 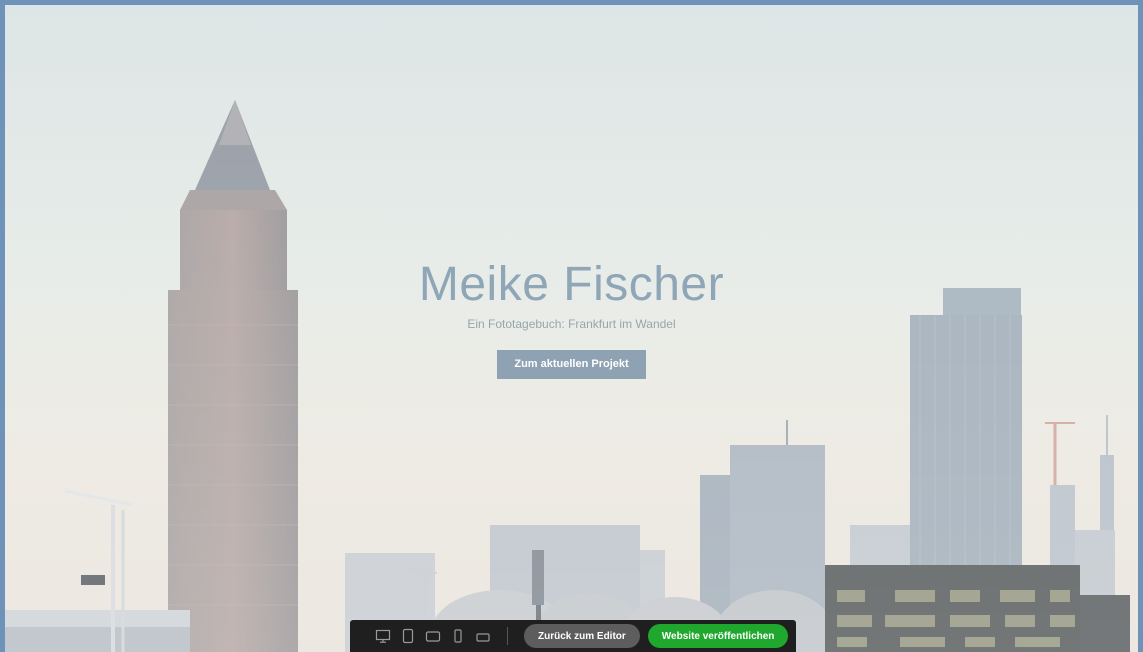 What do you see at coordinates (718, 636) in the screenshot?
I see `publish-website-button: Website veröffentlichen` at bounding box center [718, 636].